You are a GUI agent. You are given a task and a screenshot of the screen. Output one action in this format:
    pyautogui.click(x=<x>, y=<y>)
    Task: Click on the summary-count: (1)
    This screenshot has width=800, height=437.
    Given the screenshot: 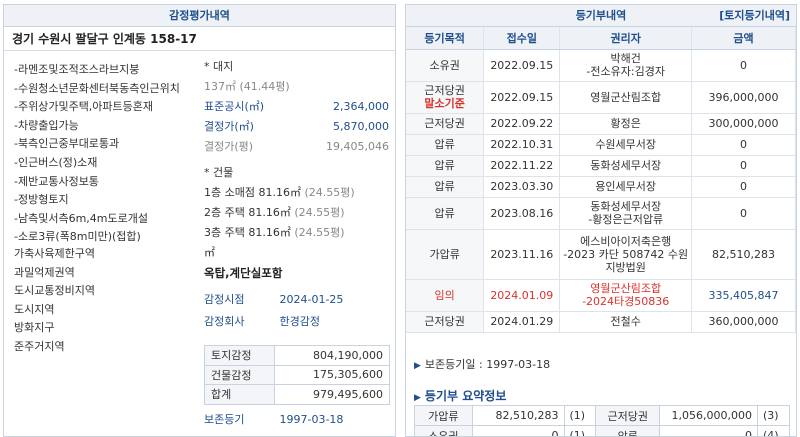 What is the action you would take?
    pyautogui.click(x=580, y=430)
    